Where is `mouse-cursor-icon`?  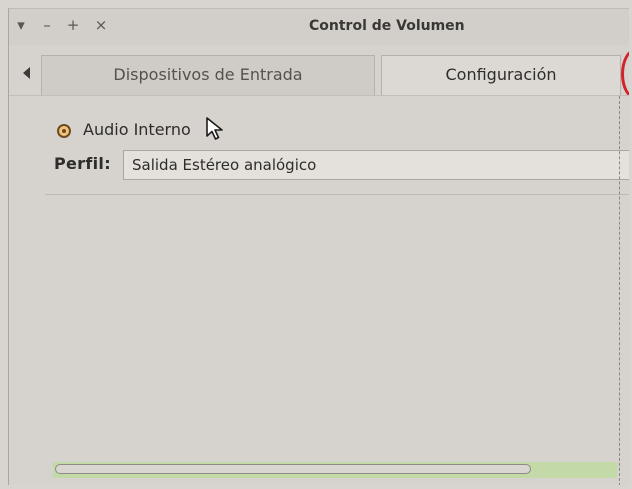
mouse-cursor-icon is located at coordinates (214, 128).